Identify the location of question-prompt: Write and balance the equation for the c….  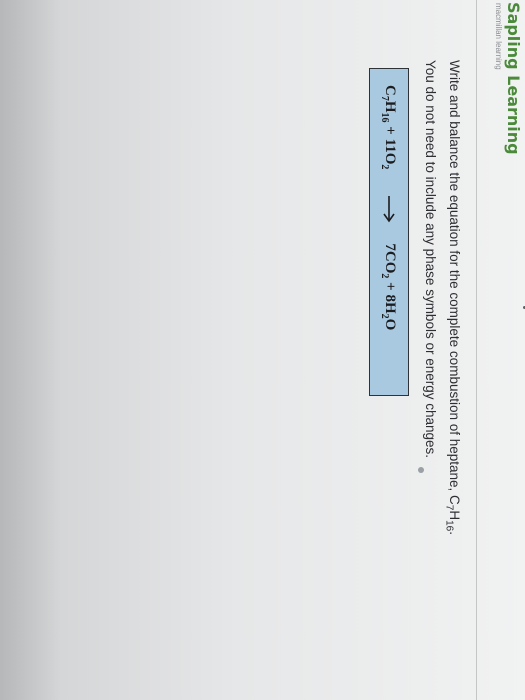
(442, 380).